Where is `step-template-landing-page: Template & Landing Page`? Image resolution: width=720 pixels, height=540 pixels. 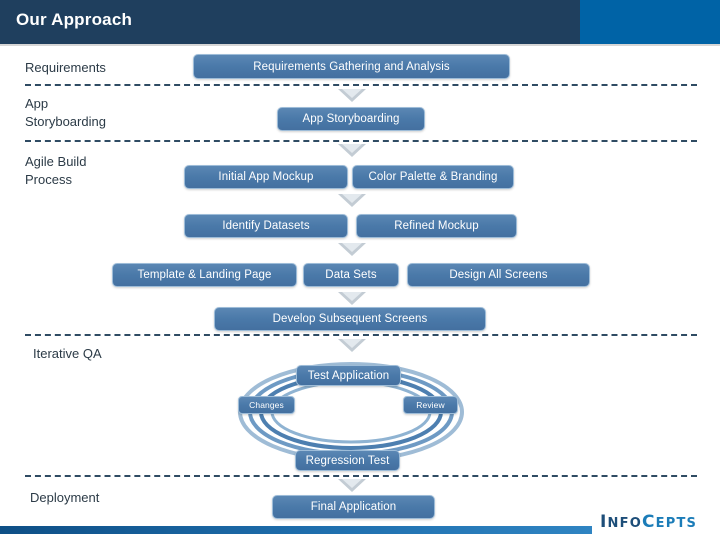
step-template-landing-page: Template & Landing Page is located at coordinates (204, 275).